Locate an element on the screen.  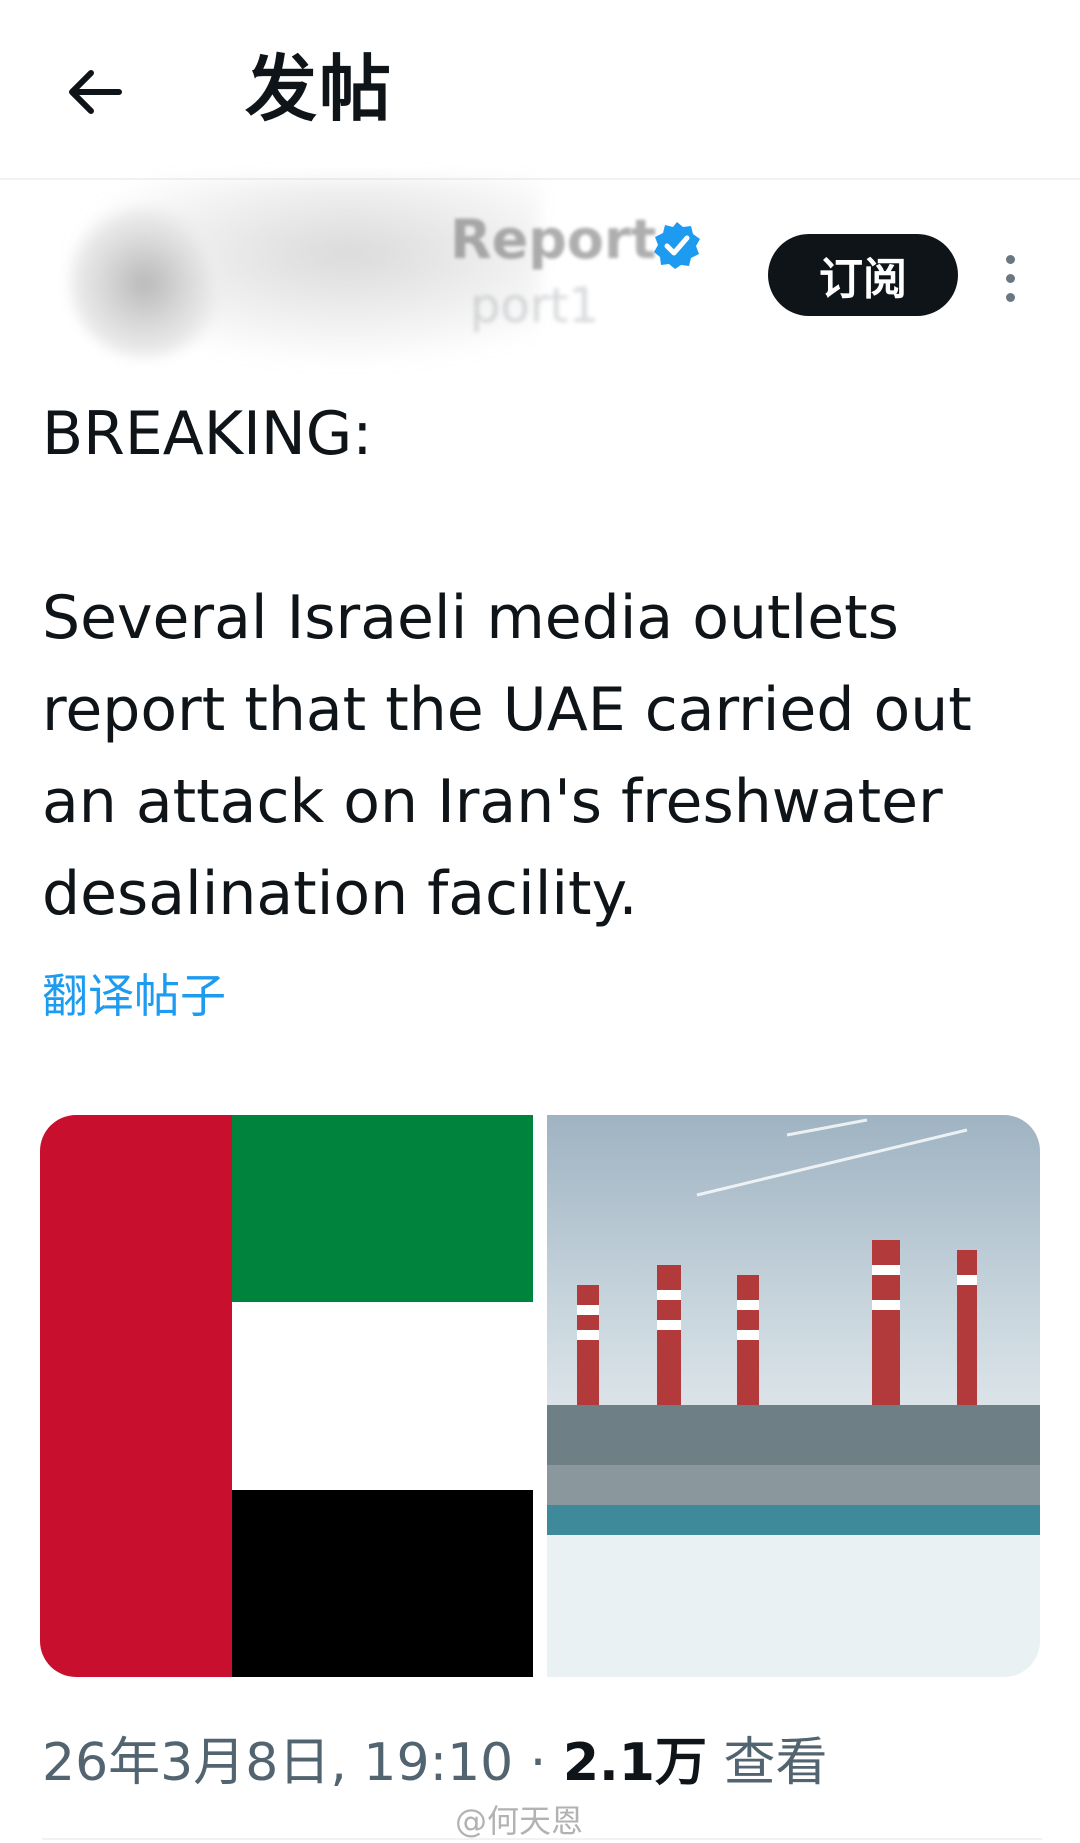
post-metadata: 26年3月8日, 19:10 · 2.1万 查看 is located at coordinates (435, 1757).